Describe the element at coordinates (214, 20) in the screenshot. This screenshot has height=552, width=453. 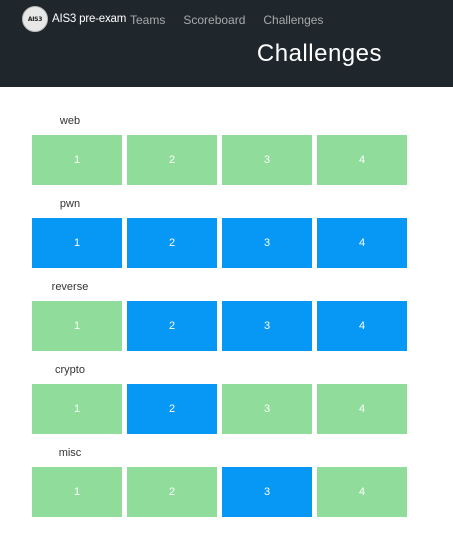
I see `nav-link-scoreboard: Scoreboard` at that location.